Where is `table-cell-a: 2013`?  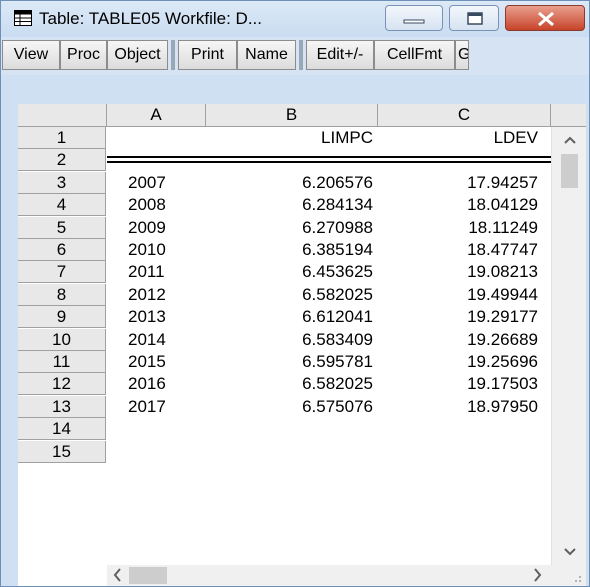
table-cell-a: 2013 is located at coordinates (173, 317).